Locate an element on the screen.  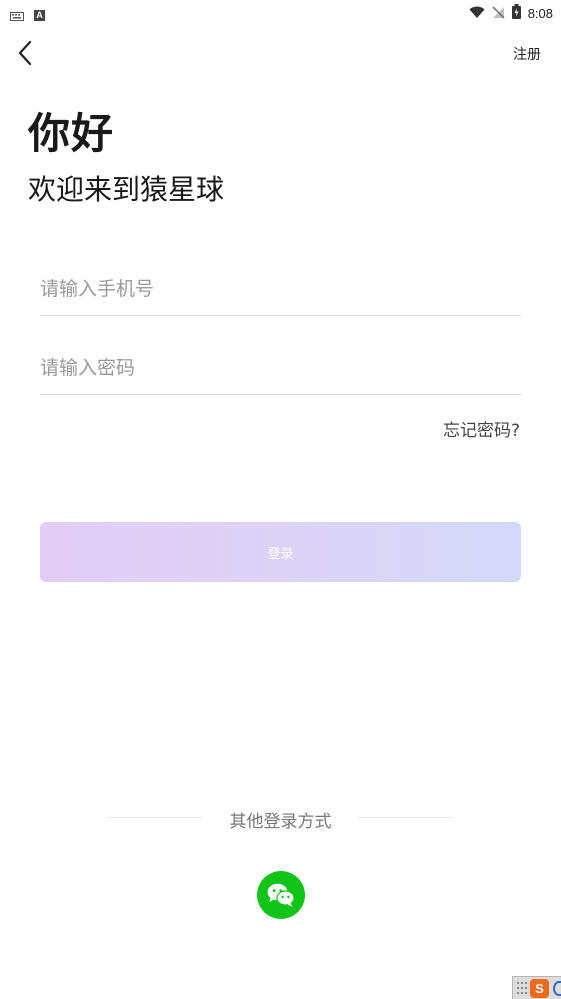
forgot-password-link: 忘记密码? is located at coordinates (481, 428).